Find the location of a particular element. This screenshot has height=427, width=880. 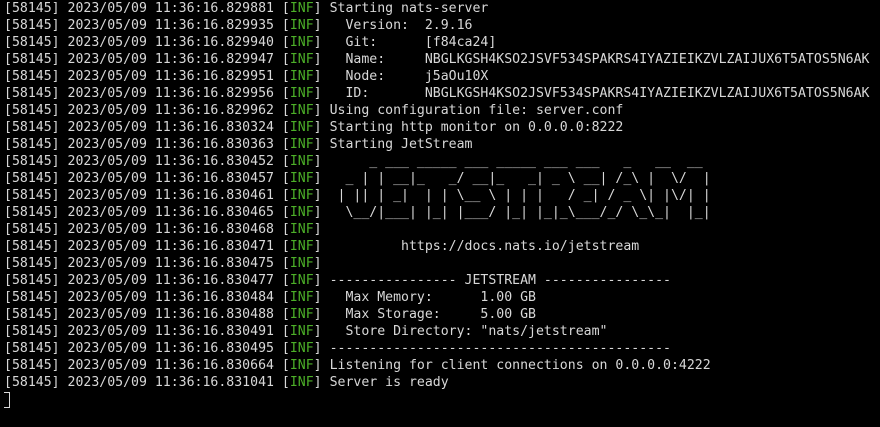

log-message: Starting http monitor on 0.0.0.0:8222 is located at coordinates (476, 127).